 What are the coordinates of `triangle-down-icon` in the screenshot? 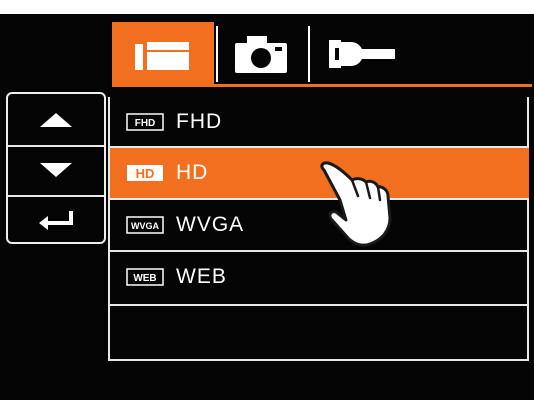 It's located at (56, 170).